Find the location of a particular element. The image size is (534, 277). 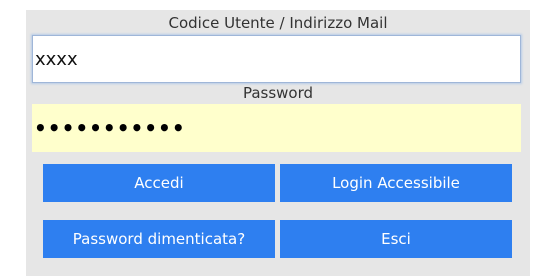

login-accessibile-button: Login Accessibile is located at coordinates (396, 183).